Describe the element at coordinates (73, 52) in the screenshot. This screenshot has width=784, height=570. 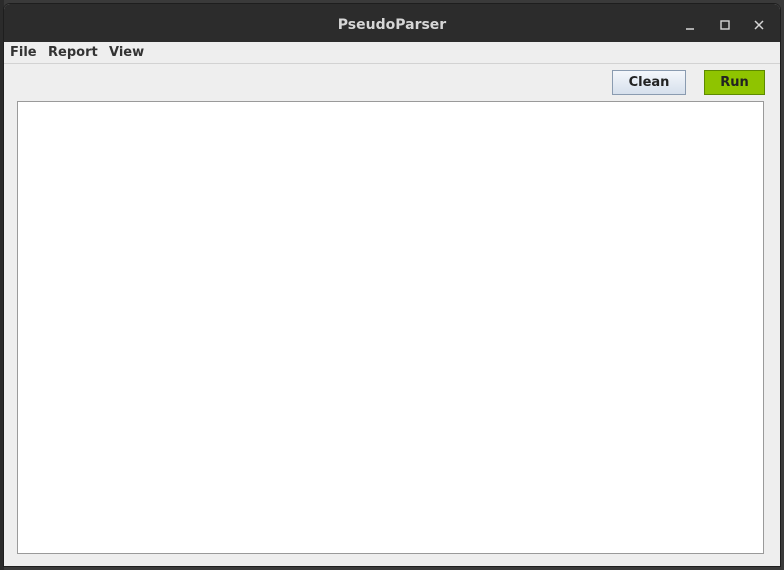
I see `menu-report: Report` at that location.